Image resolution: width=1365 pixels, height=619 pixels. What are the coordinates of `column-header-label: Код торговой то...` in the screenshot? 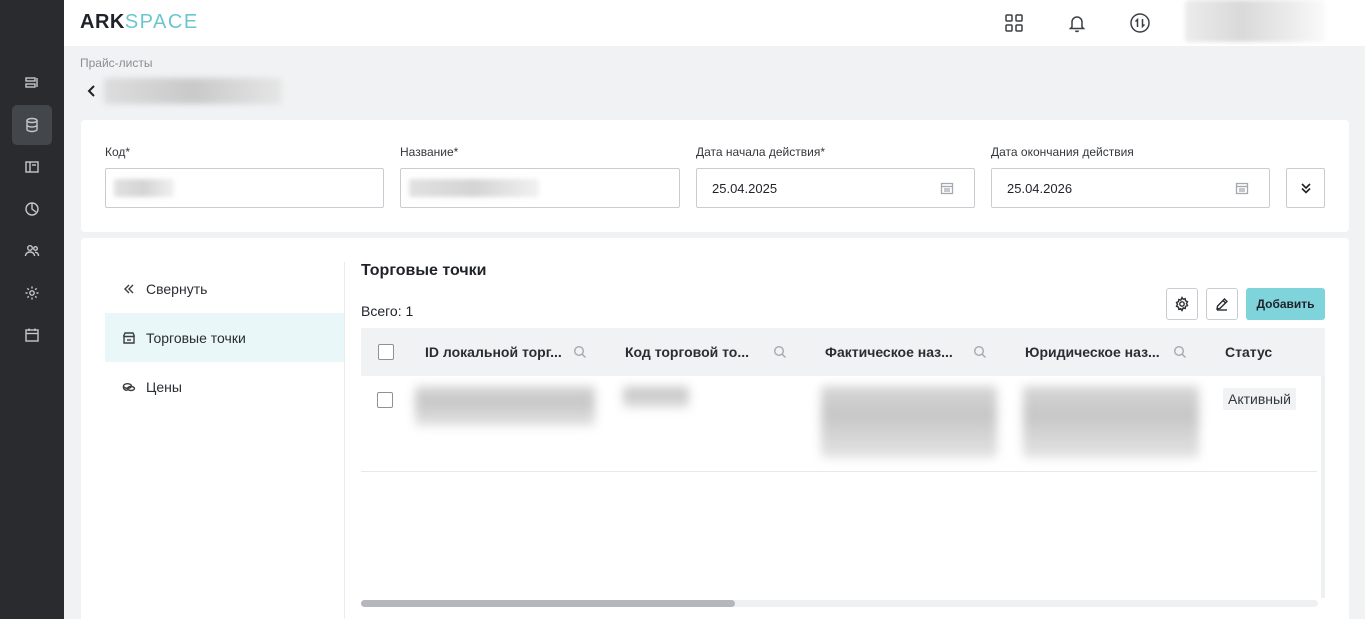 It's located at (687, 352).